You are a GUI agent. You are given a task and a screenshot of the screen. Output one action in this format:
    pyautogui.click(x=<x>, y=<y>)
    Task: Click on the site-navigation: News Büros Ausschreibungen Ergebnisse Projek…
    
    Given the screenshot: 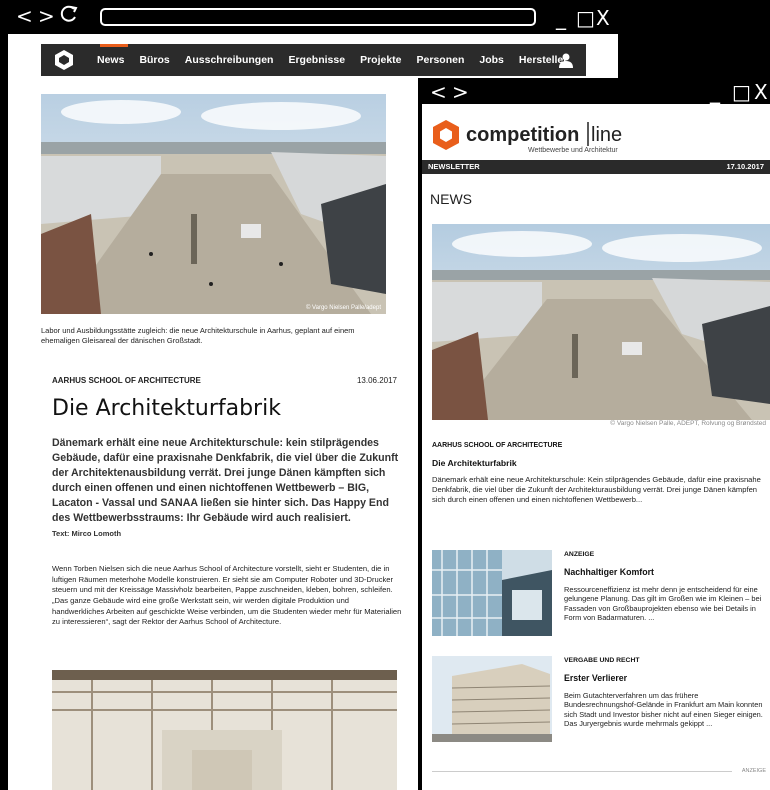 What is the action you would take?
    pyautogui.click(x=313, y=60)
    